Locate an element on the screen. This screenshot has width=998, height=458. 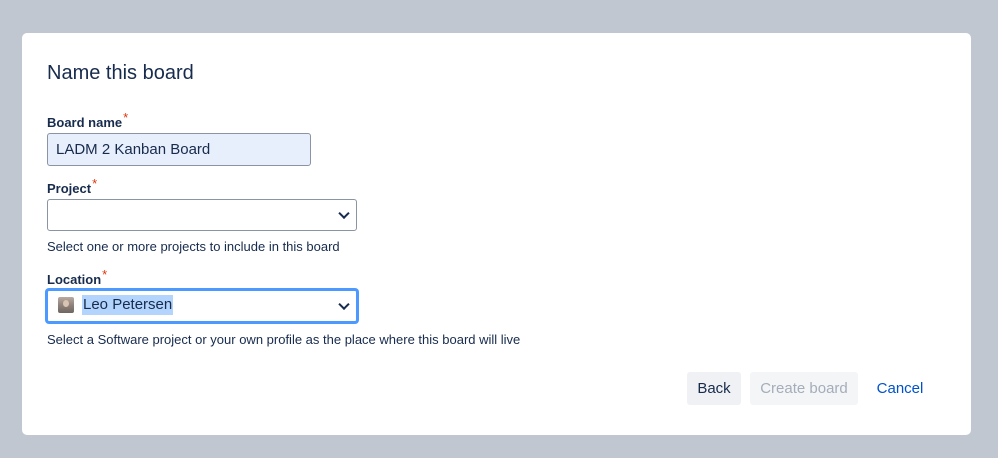
board-name-label-text: Board name is located at coordinates (85, 122).